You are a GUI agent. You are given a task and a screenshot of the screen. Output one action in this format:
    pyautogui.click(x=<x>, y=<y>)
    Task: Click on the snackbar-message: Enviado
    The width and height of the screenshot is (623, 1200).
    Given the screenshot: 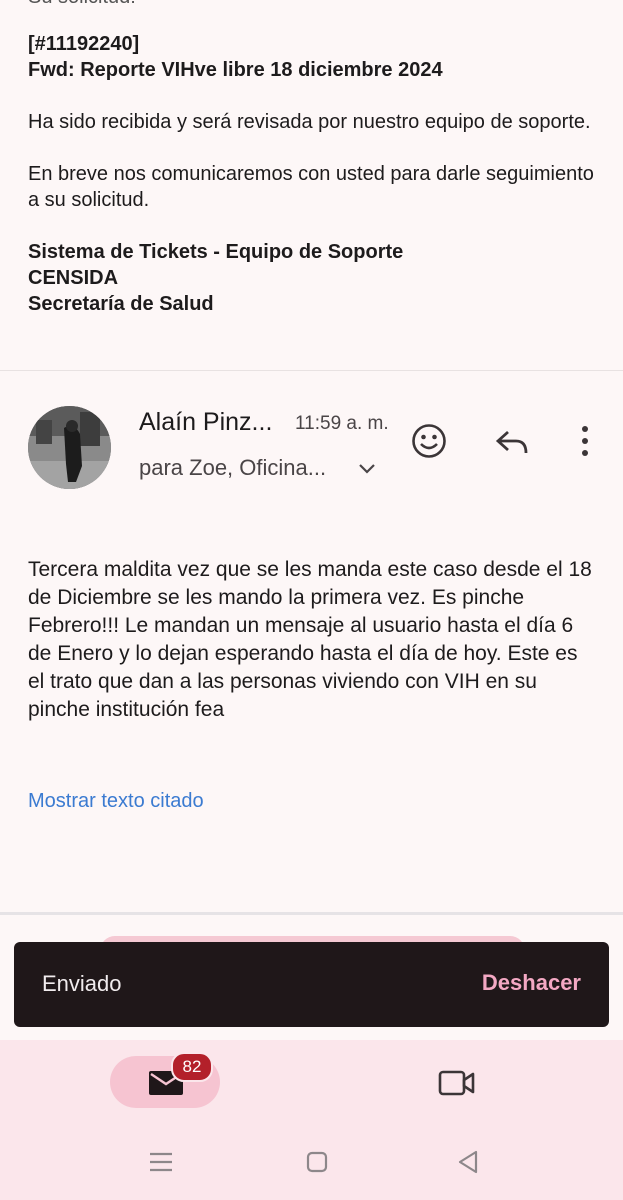 What is the action you would take?
    pyautogui.click(x=82, y=983)
    